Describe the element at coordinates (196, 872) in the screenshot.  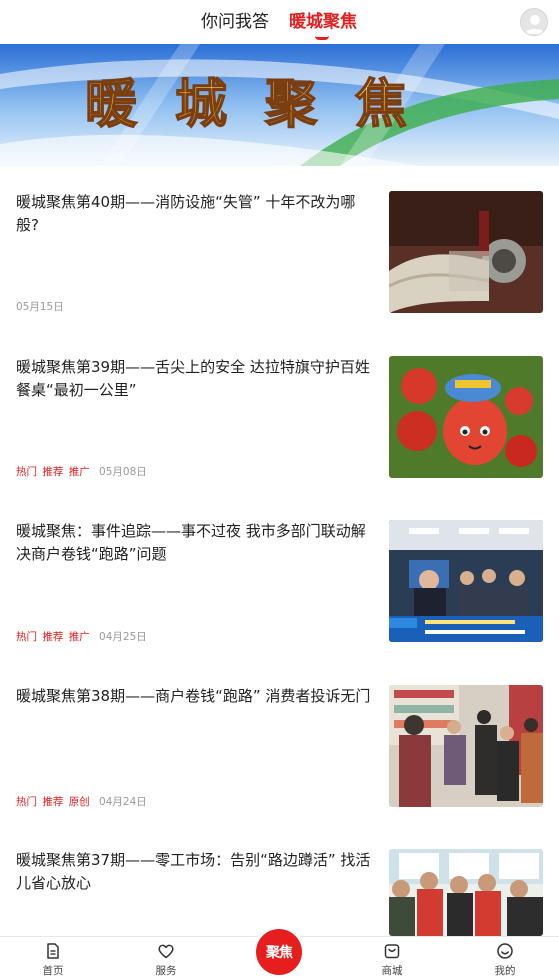
I see `article-title: 暖城聚焦第37期——零工市场：告别“路边蹲活” 找活儿省心放心` at that location.